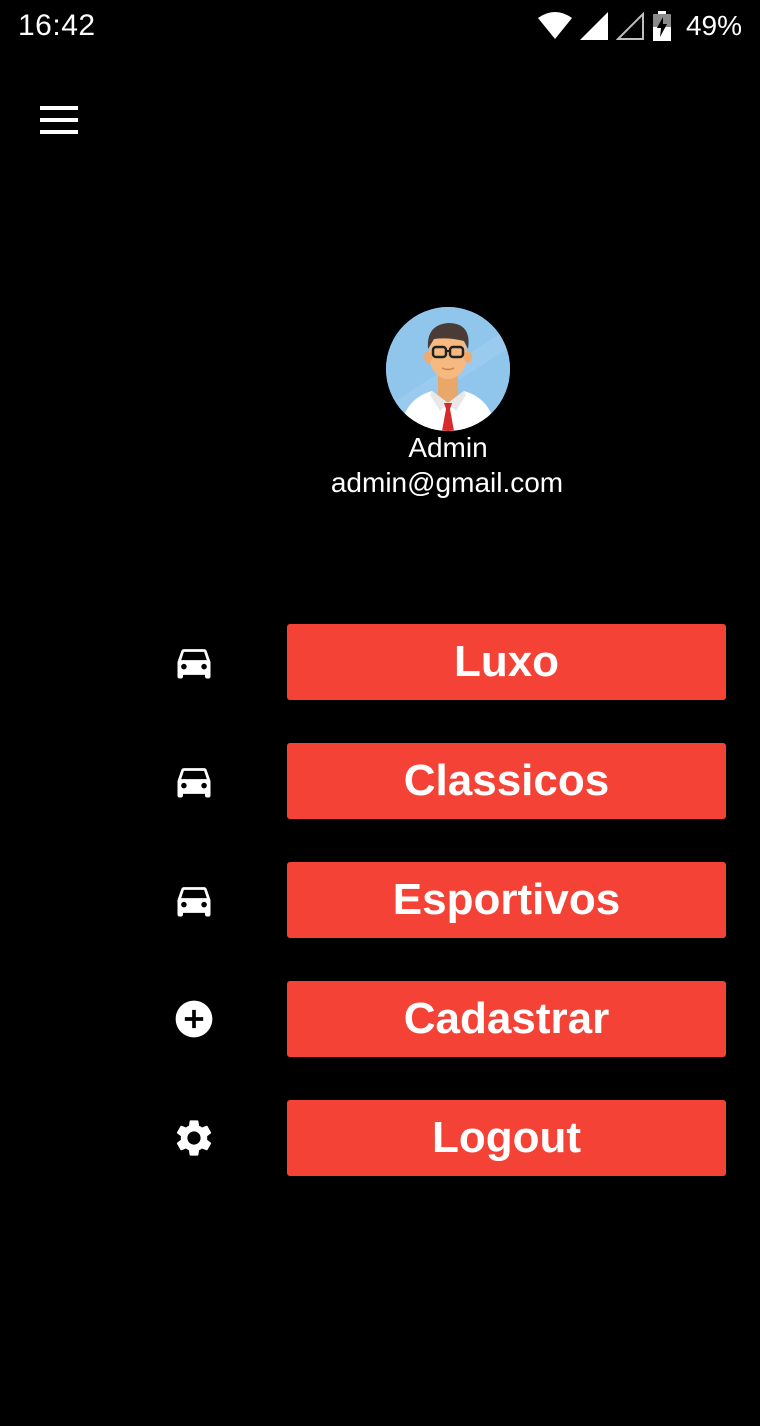 The height and width of the screenshot is (1426, 760). I want to click on user-avatar-illustration, so click(448, 369).